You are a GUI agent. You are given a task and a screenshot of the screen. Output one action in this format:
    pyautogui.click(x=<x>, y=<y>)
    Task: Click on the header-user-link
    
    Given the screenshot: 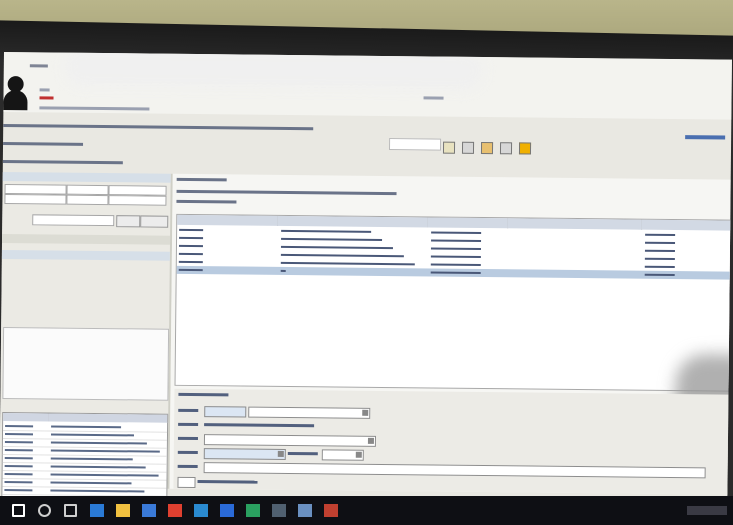 What is the action you would take?
    pyautogui.click(x=94, y=108)
    